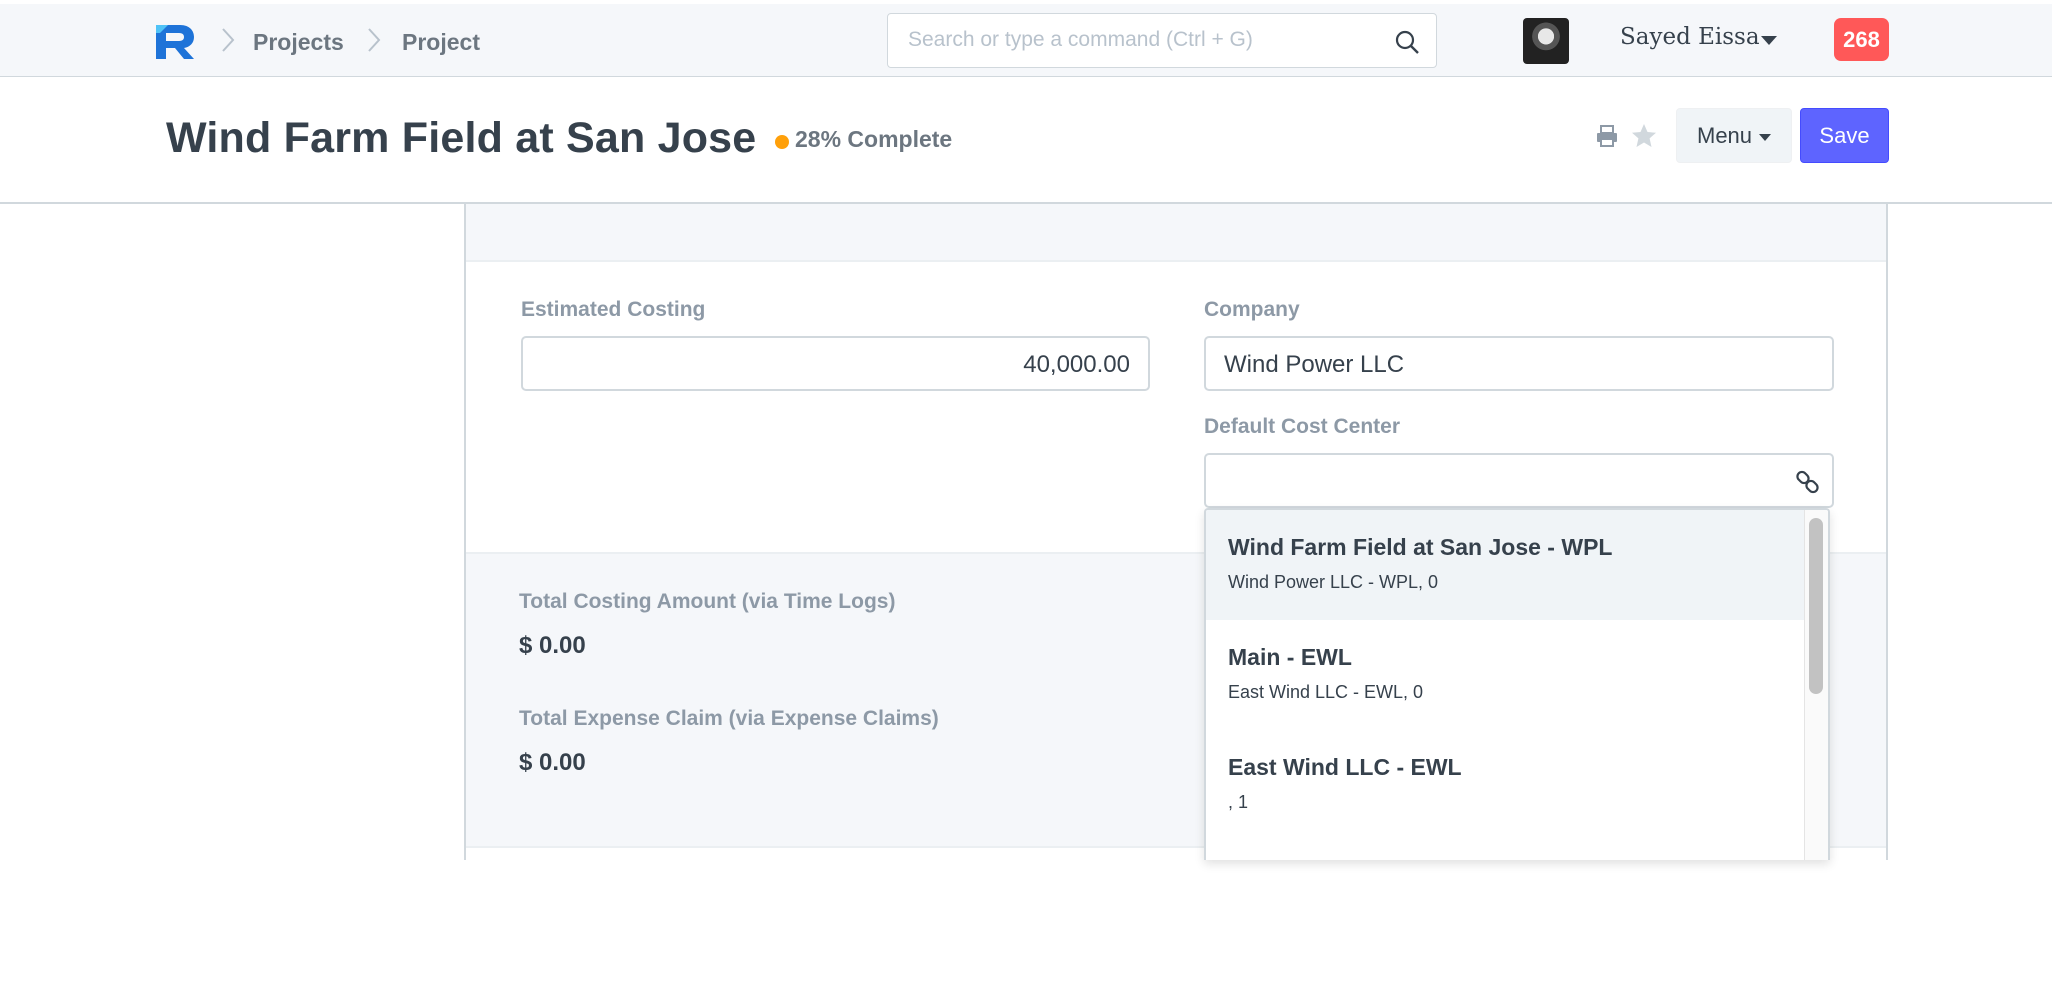 This screenshot has width=2052, height=1008. I want to click on chevron-down-icon, so click(1769, 40).